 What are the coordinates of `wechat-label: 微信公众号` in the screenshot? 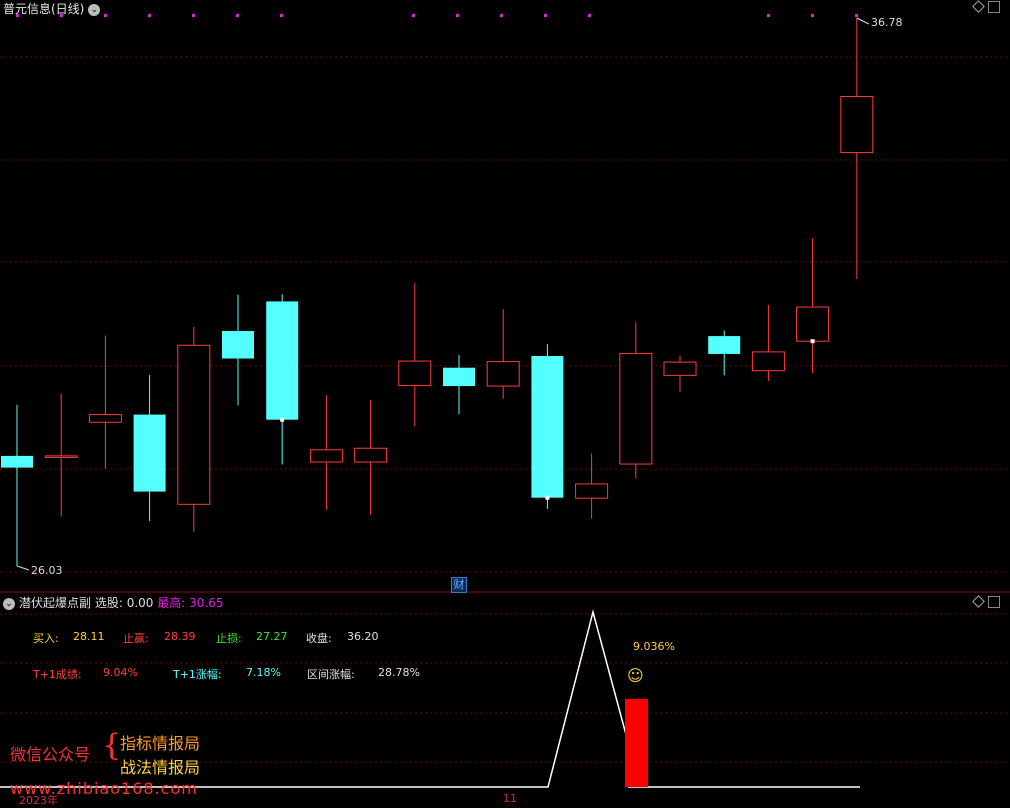 It's located at (50, 754).